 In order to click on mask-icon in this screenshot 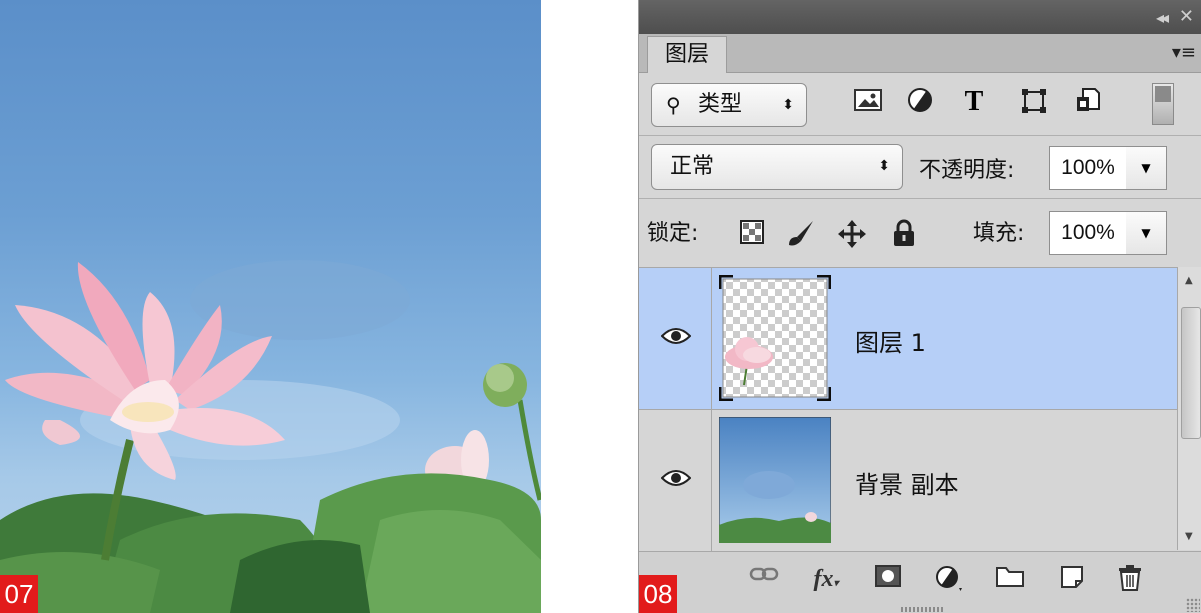, I will do `click(888, 581)`.